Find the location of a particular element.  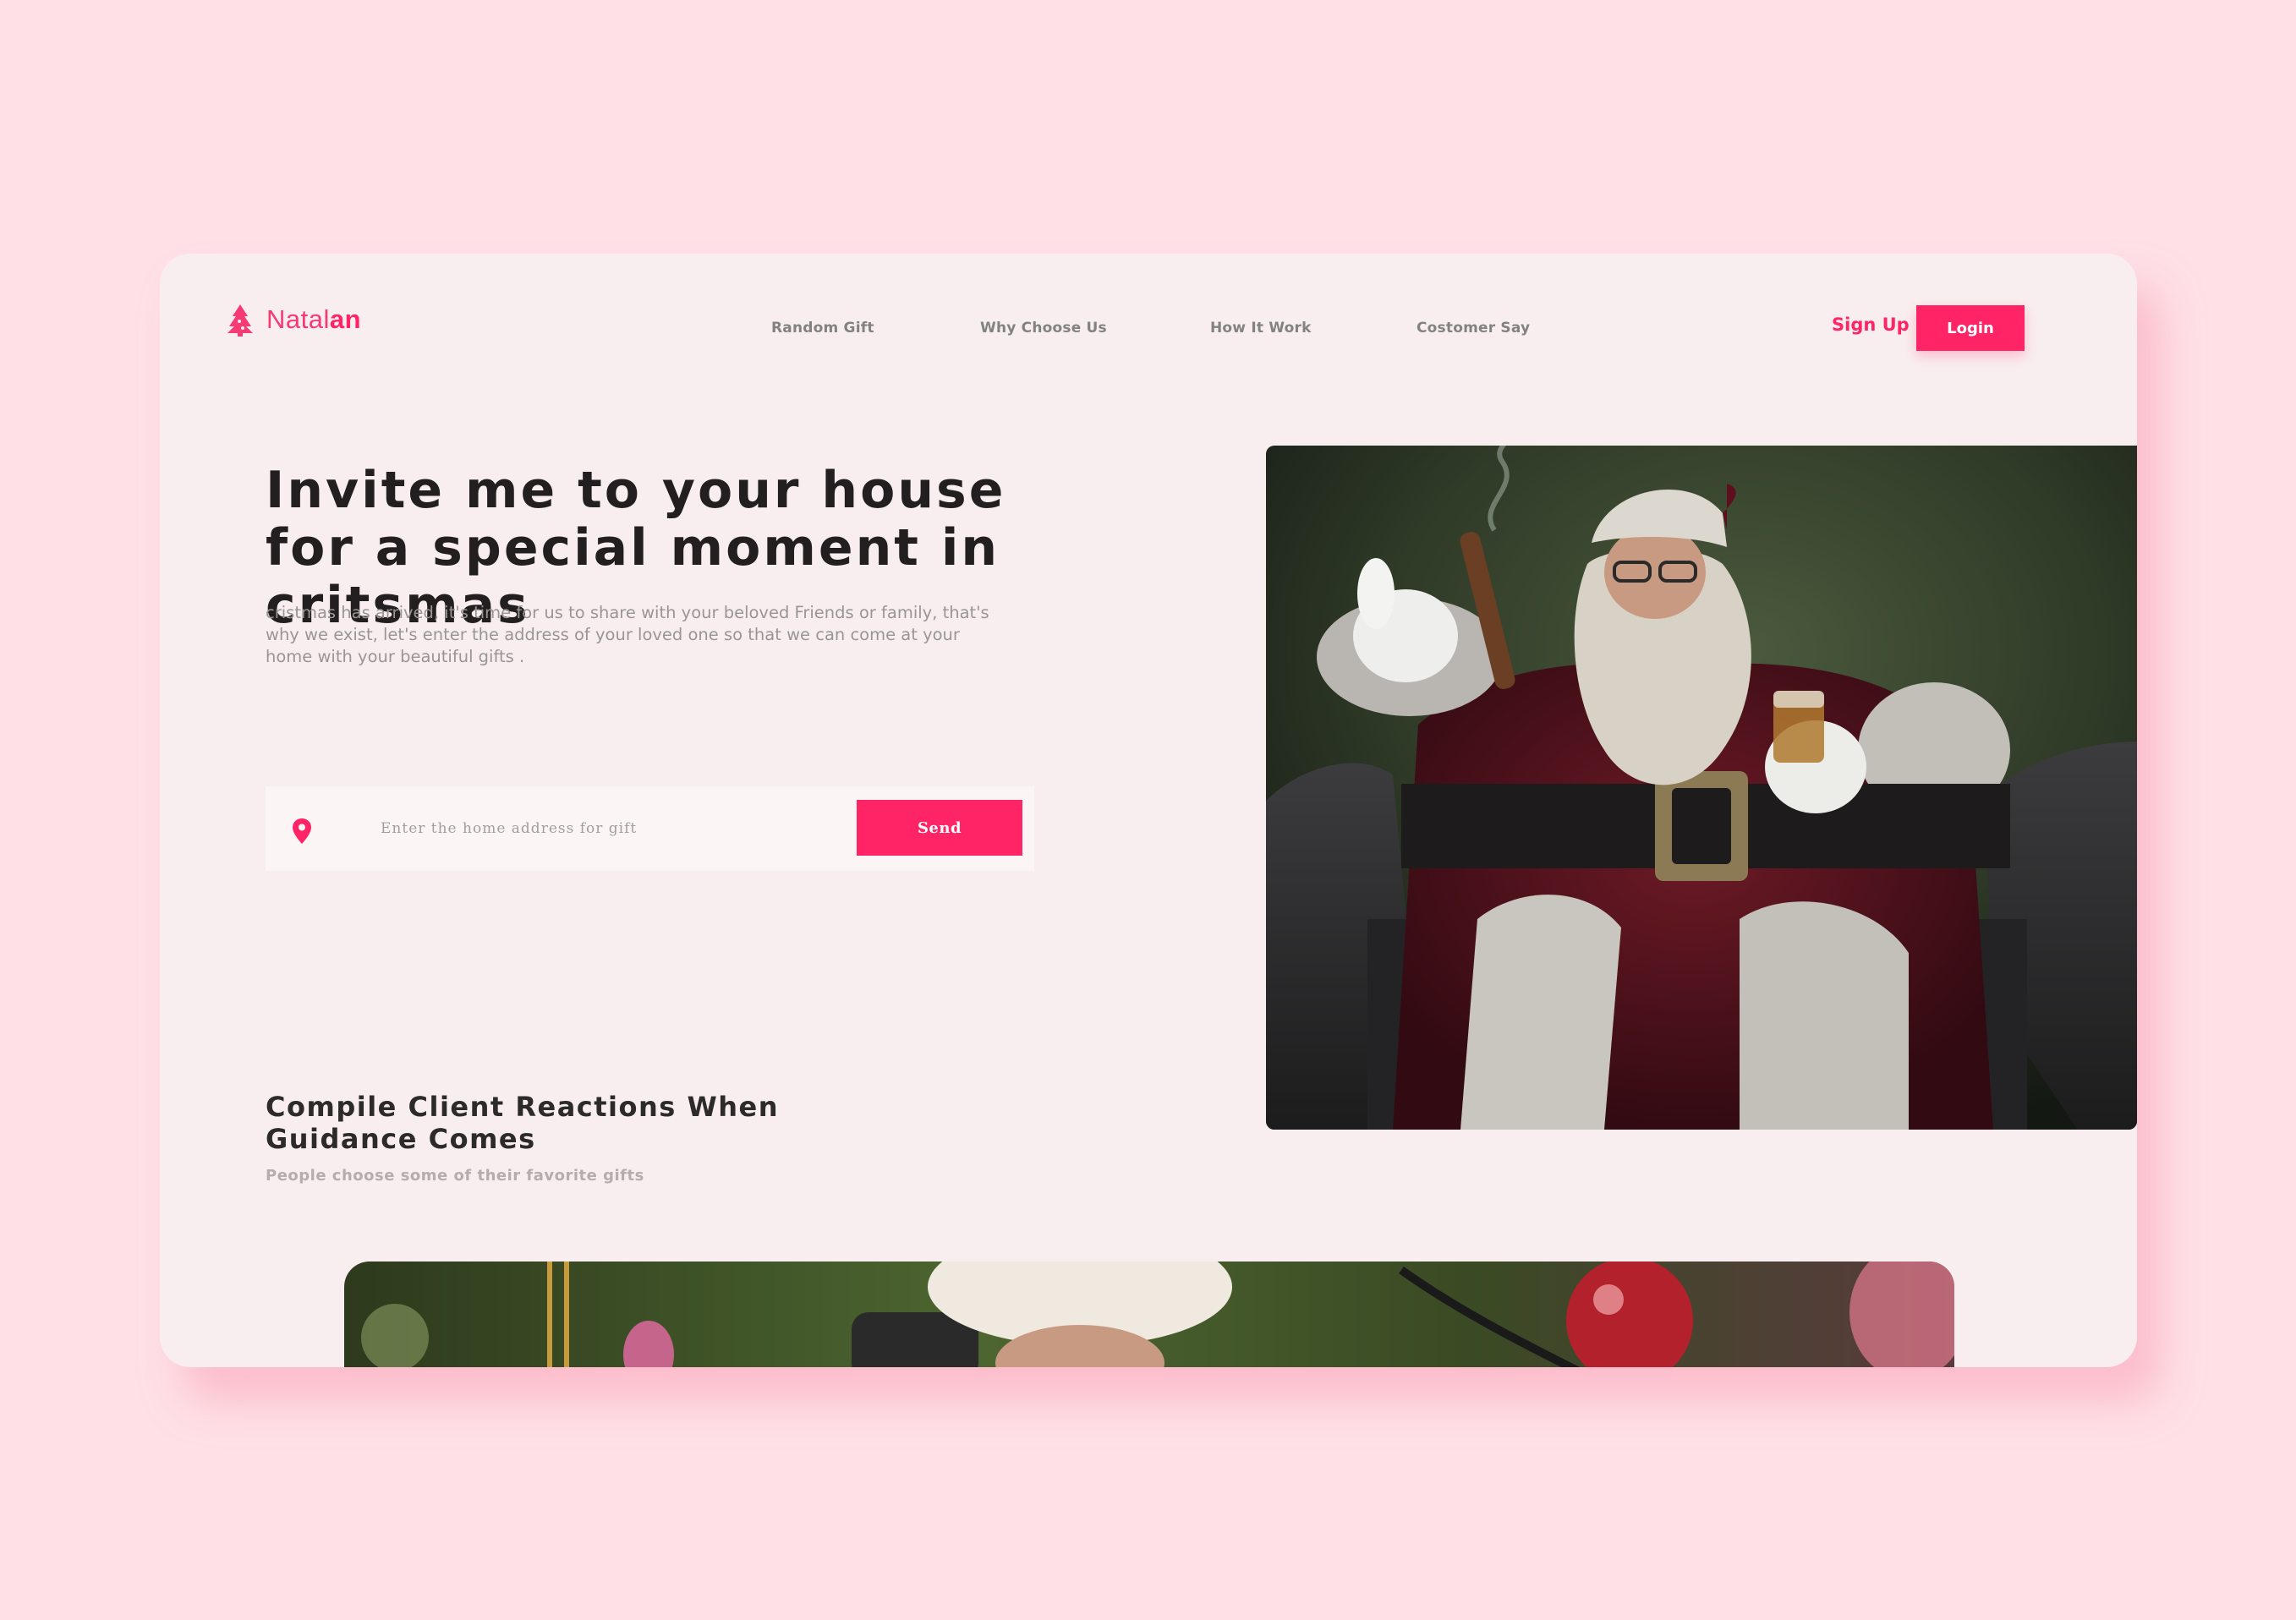

christmas-decor-illustration is located at coordinates (1149, 1314).